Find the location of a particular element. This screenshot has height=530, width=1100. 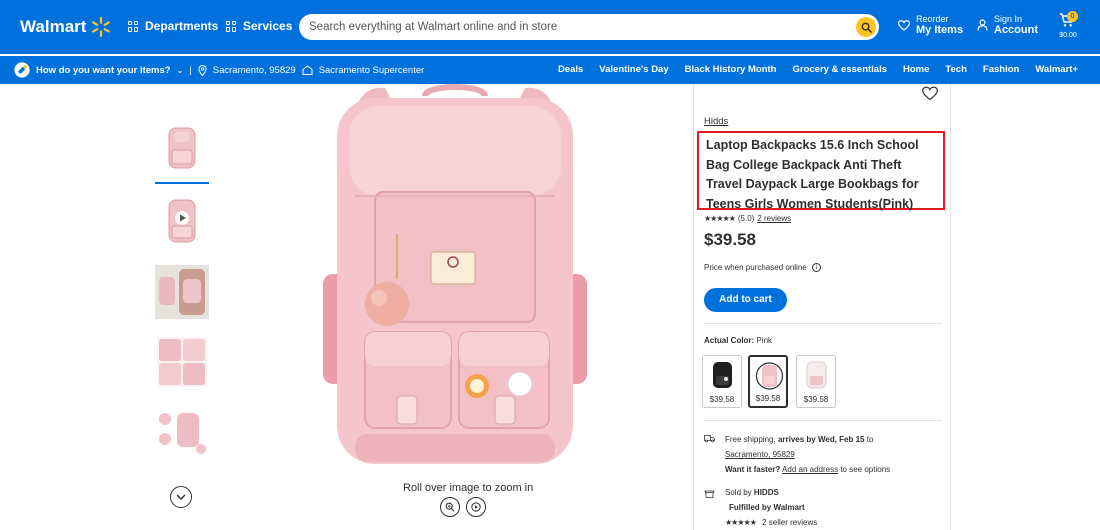

account-button: Sign In Account is located at coordinates (1007, 25).